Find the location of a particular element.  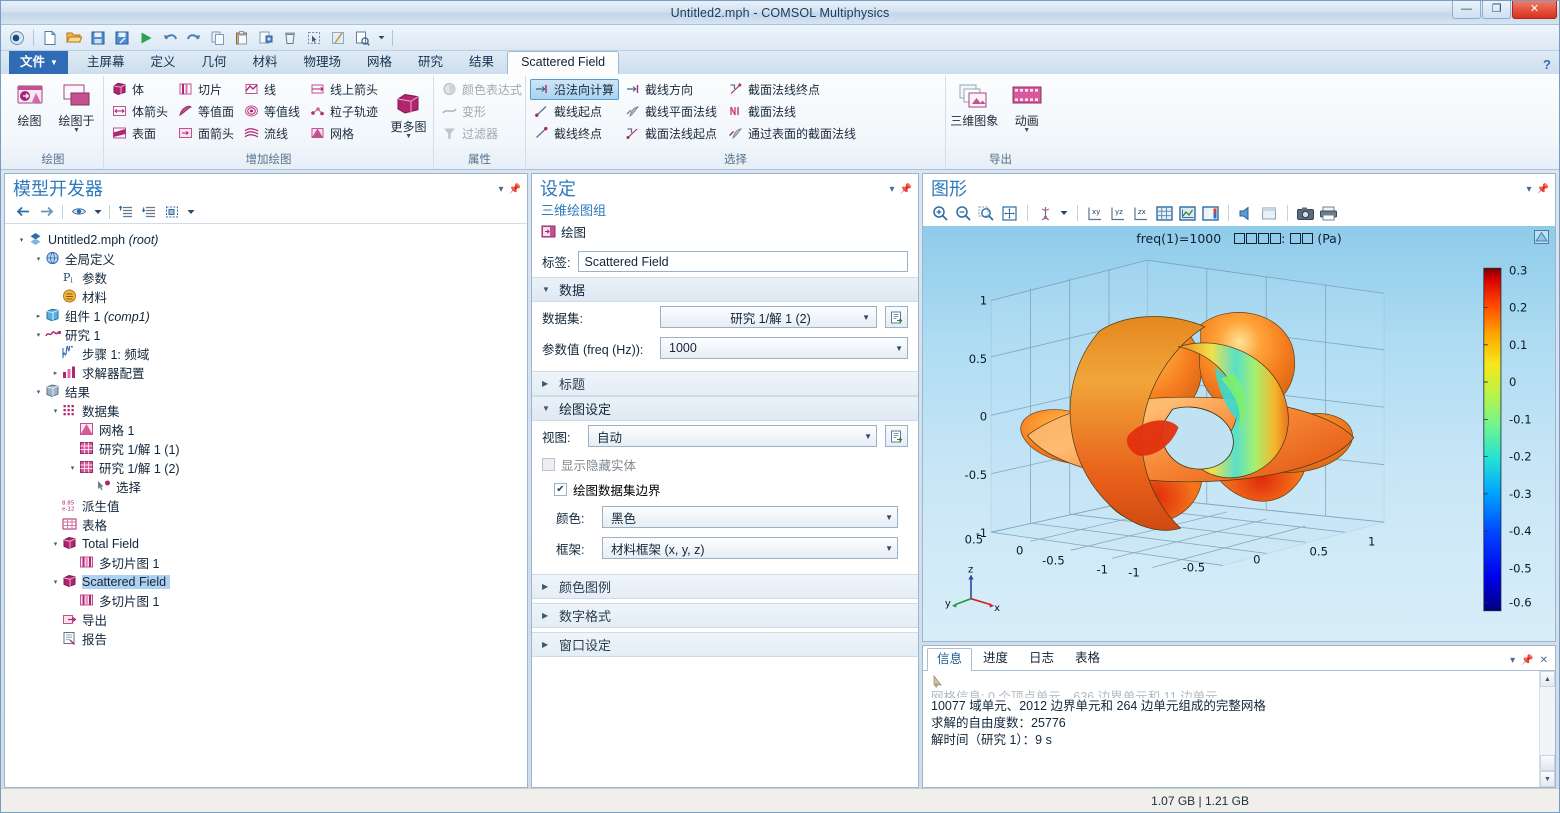

save-as-icon is located at coordinates (122, 38).